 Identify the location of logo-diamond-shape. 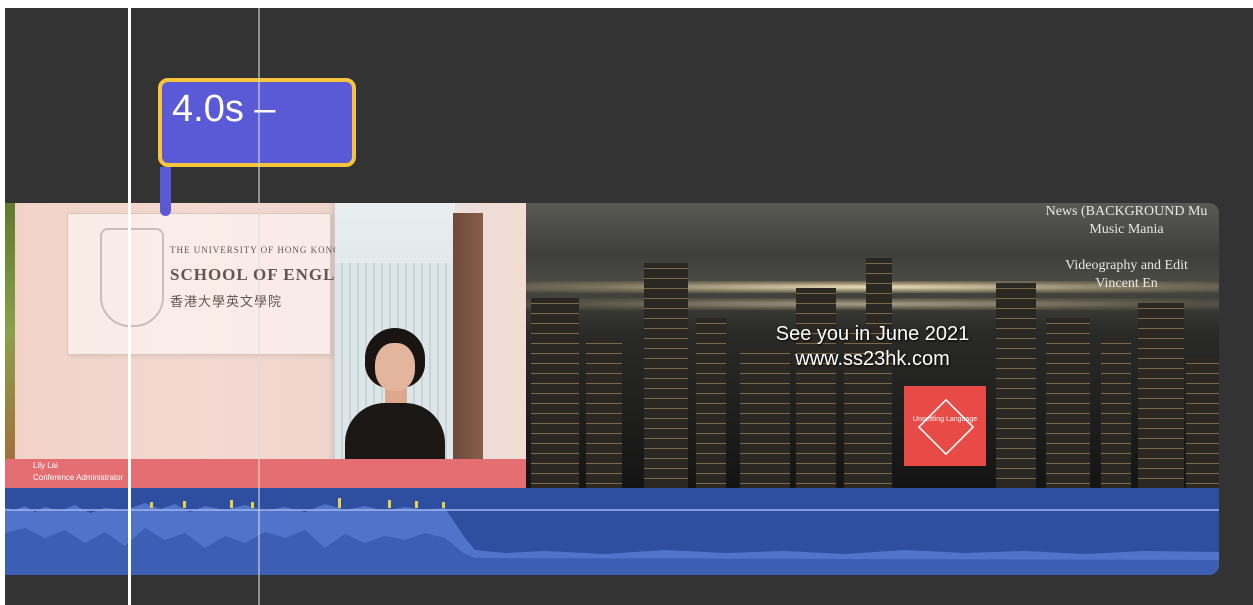
(946, 427).